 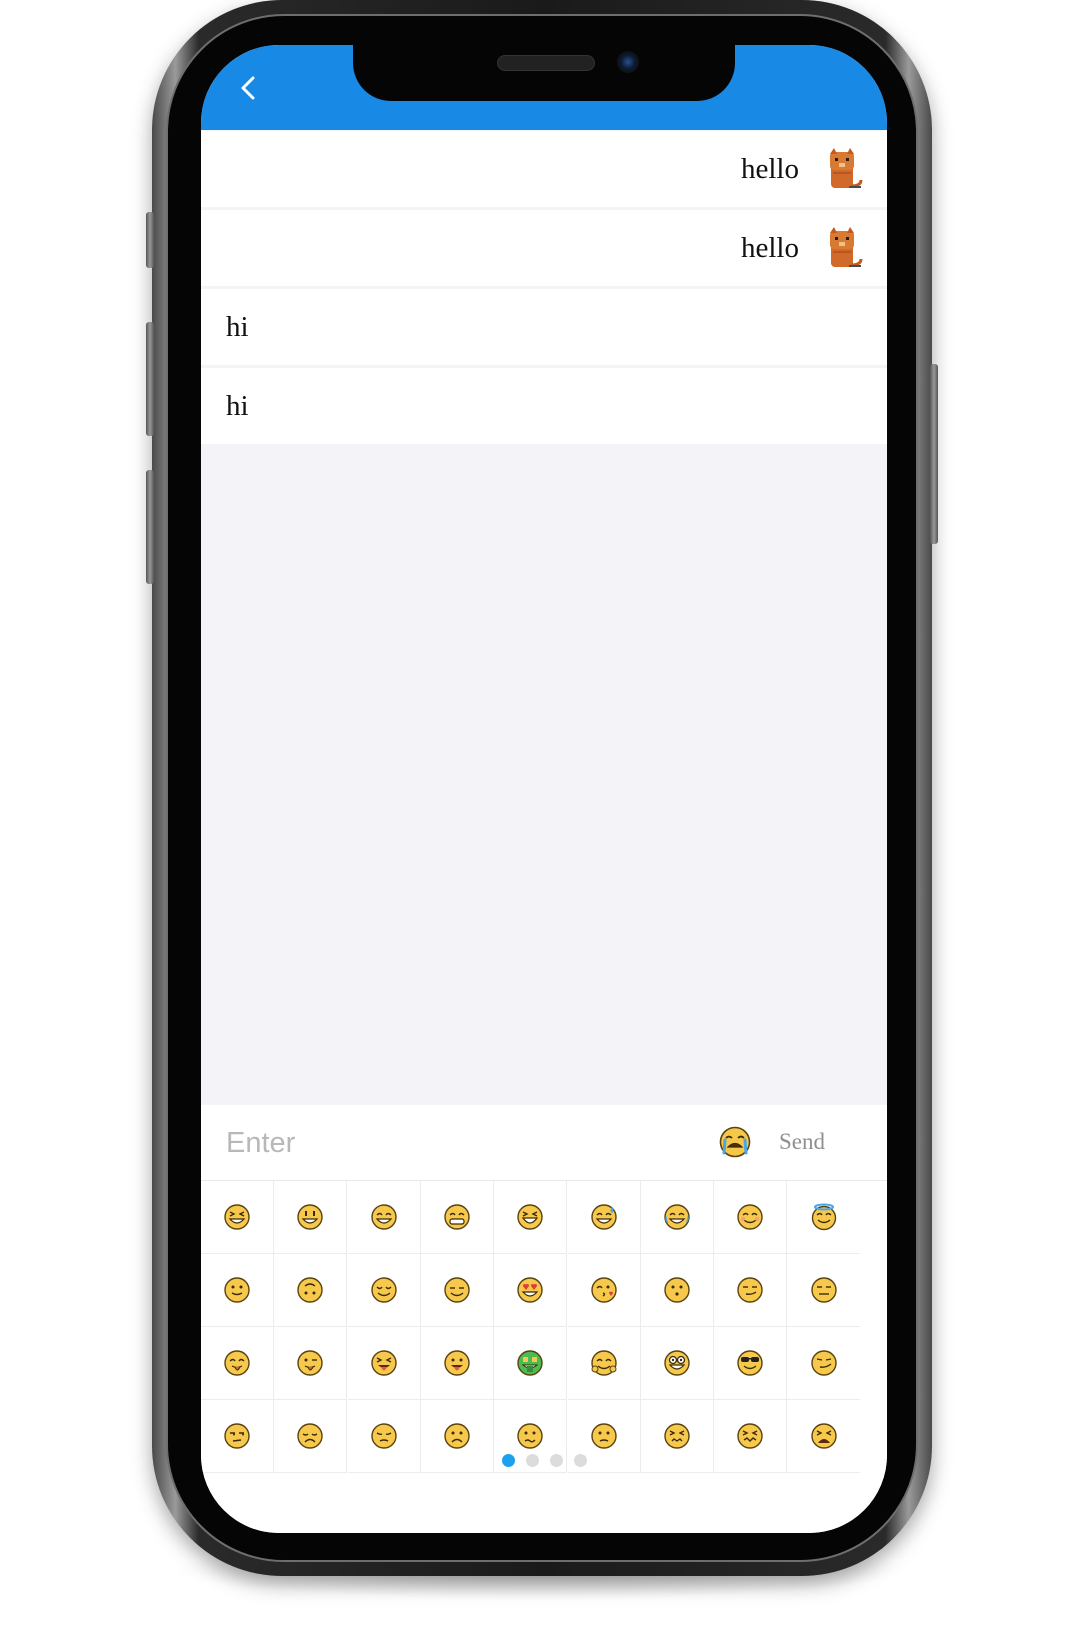 What do you see at coordinates (628, 62) in the screenshot?
I see `front-camera` at bounding box center [628, 62].